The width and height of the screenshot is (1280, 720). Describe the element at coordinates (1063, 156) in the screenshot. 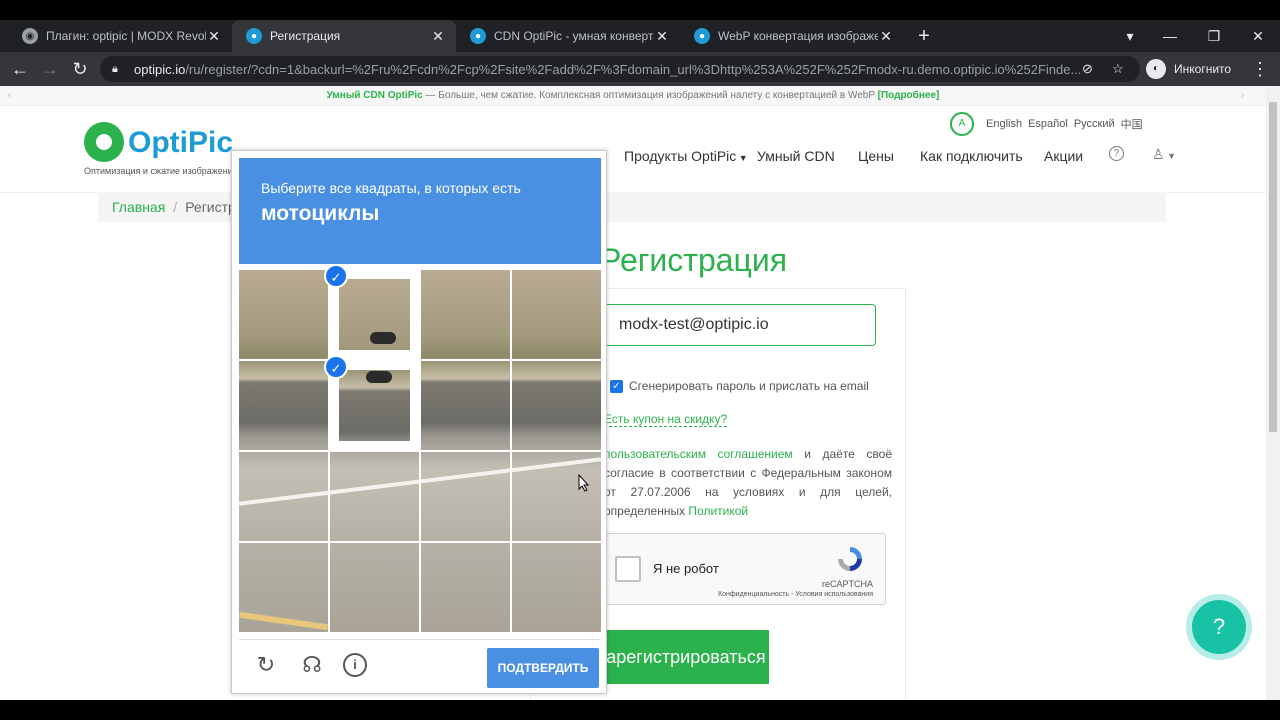

I see `nav-promotions: Акции` at that location.